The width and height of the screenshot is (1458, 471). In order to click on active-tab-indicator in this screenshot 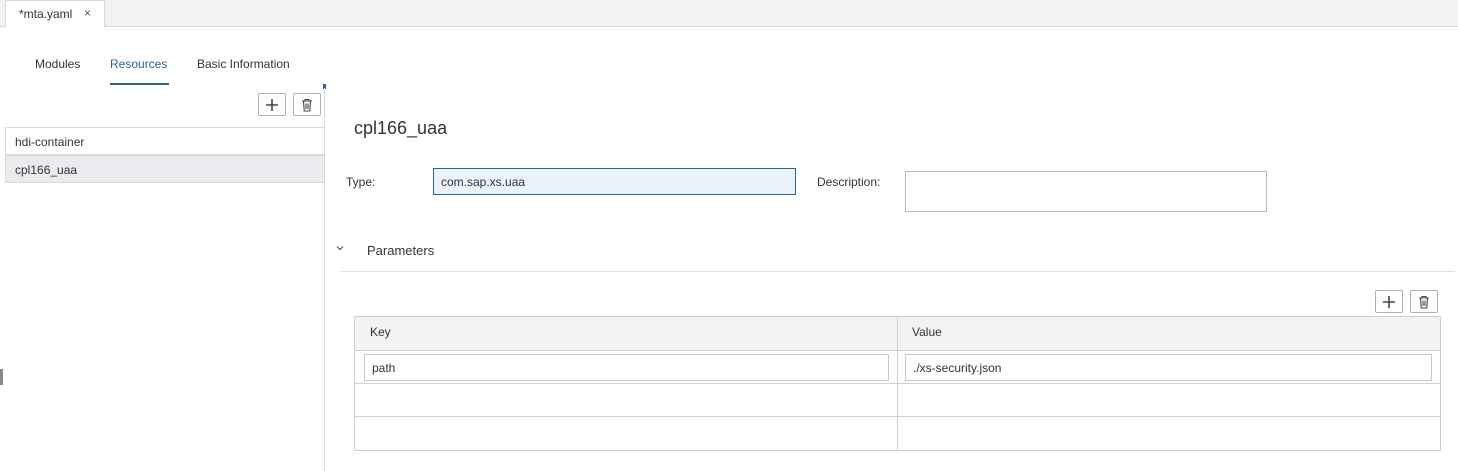, I will do `click(139, 84)`.